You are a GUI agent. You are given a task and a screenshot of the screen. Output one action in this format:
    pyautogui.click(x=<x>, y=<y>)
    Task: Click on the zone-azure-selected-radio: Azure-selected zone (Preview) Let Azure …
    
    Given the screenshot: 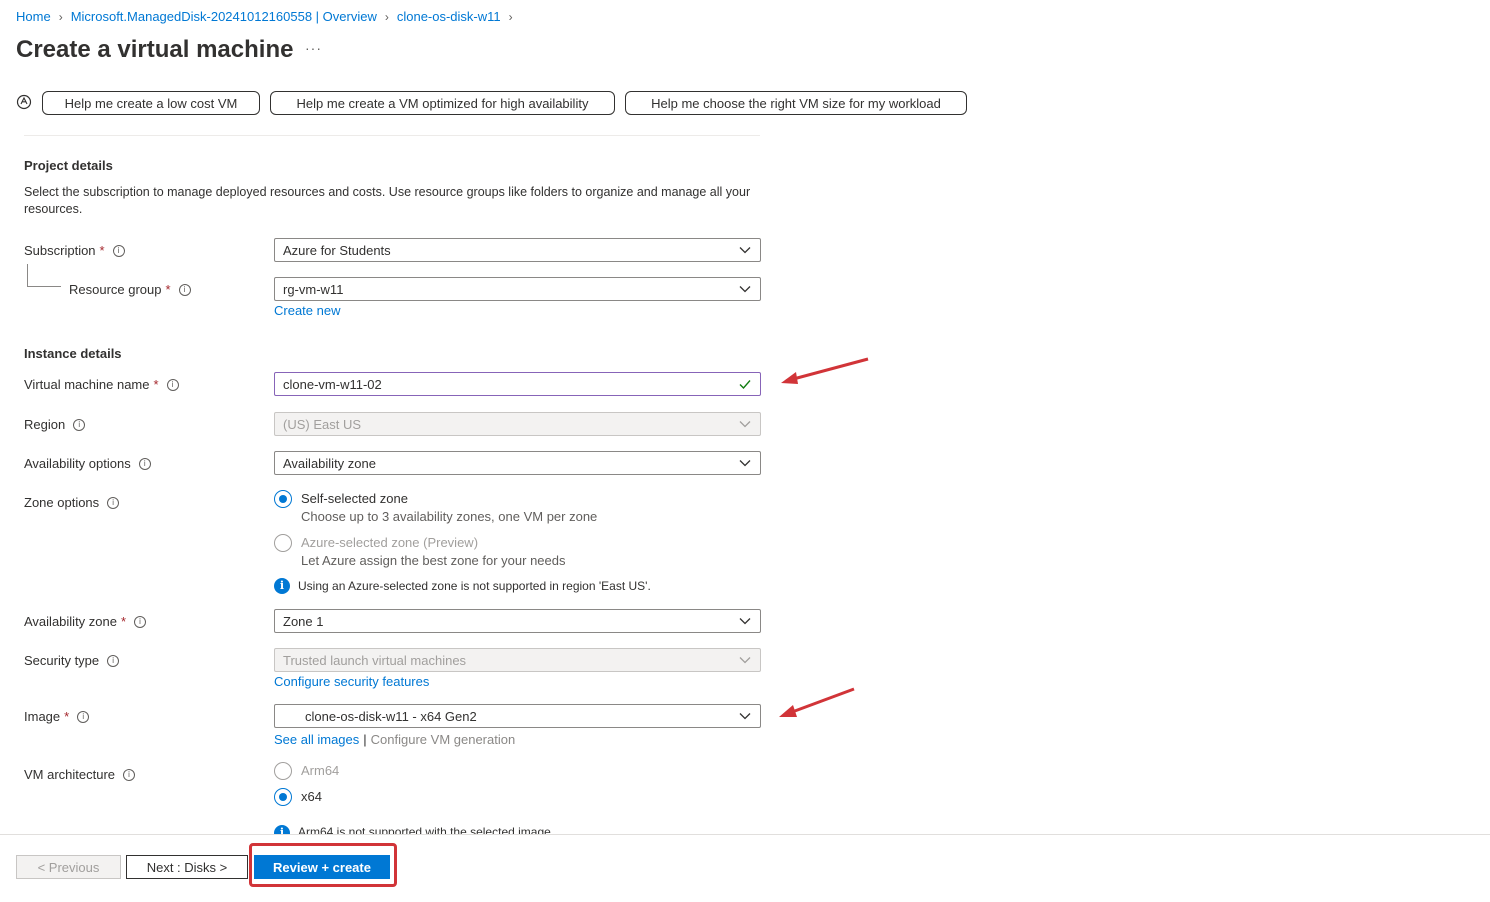 What is the action you would take?
    pyautogui.click(x=420, y=552)
    